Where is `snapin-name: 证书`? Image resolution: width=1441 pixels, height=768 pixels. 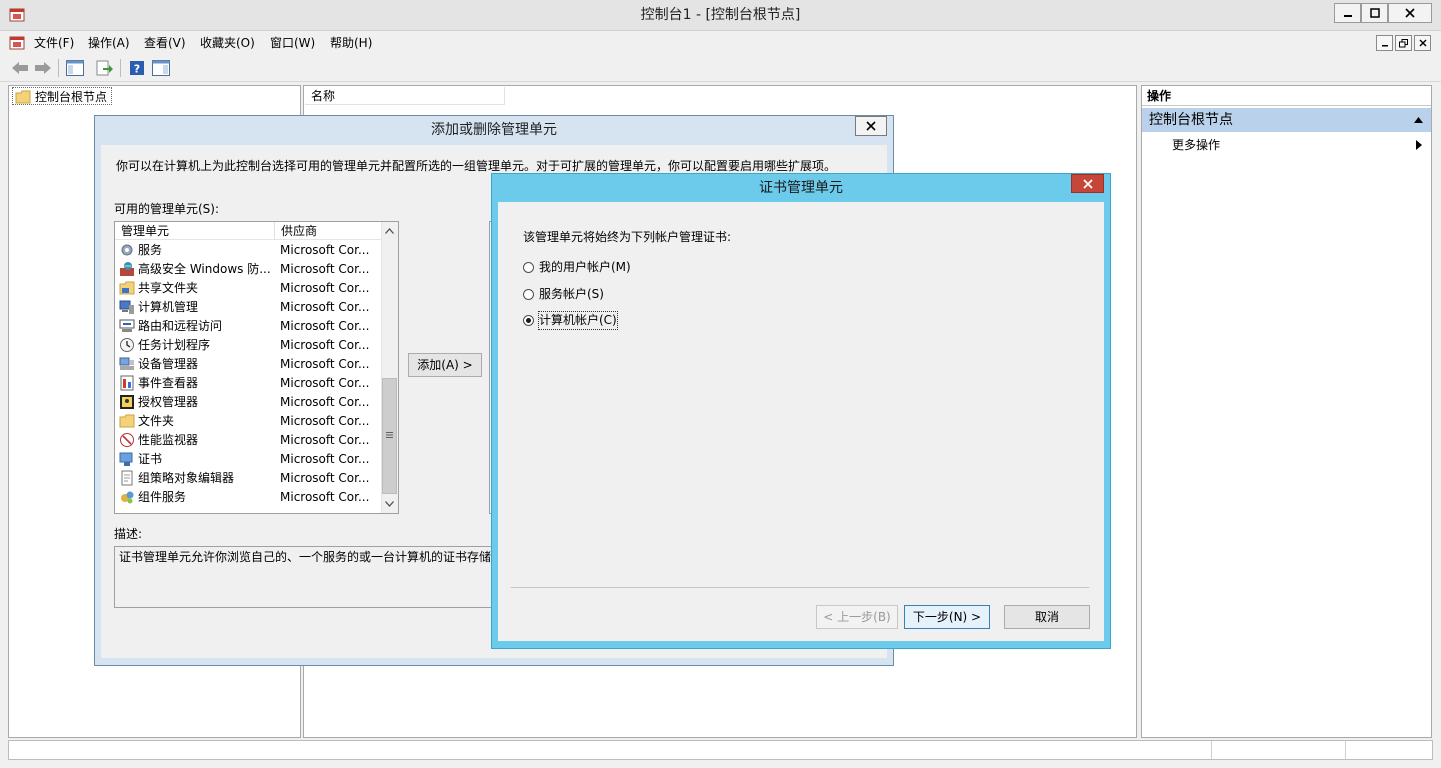
snapin-name: 证书 is located at coordinates (150, 459).